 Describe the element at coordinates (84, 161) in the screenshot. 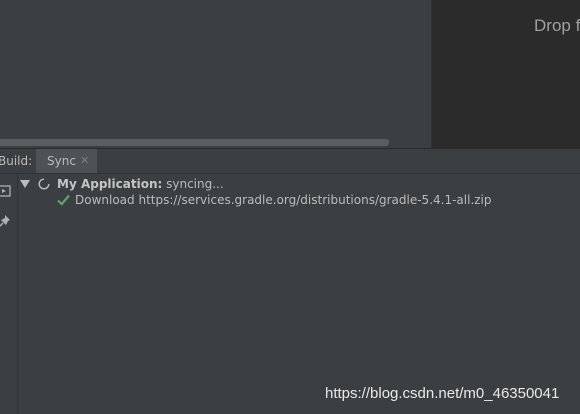

I see `close-icon: ✕` at that location.